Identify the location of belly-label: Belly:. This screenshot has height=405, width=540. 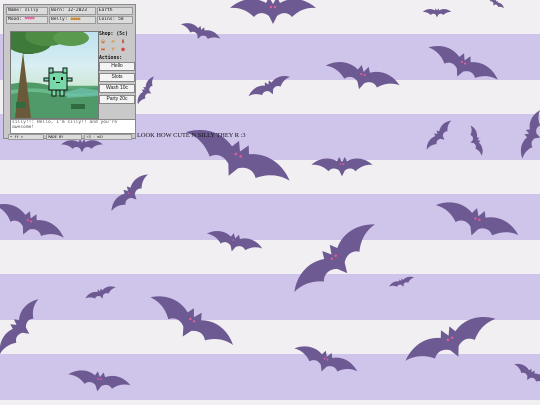
(59, 19).